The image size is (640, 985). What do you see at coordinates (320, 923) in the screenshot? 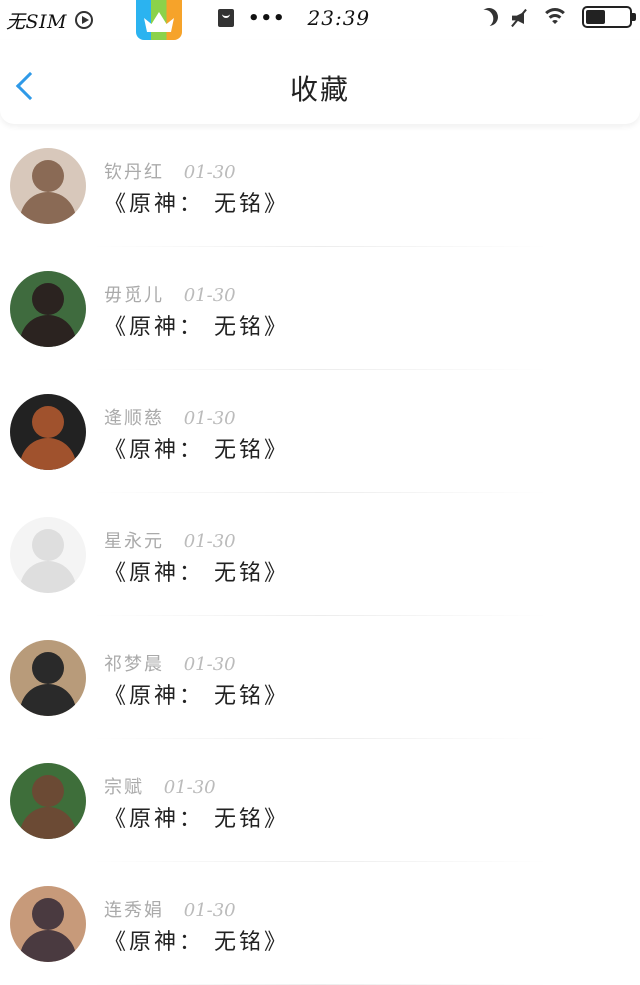
I see `list-item: 连秀娟 01-30 《原神： 无铭》` at bounding box center [320, 923].